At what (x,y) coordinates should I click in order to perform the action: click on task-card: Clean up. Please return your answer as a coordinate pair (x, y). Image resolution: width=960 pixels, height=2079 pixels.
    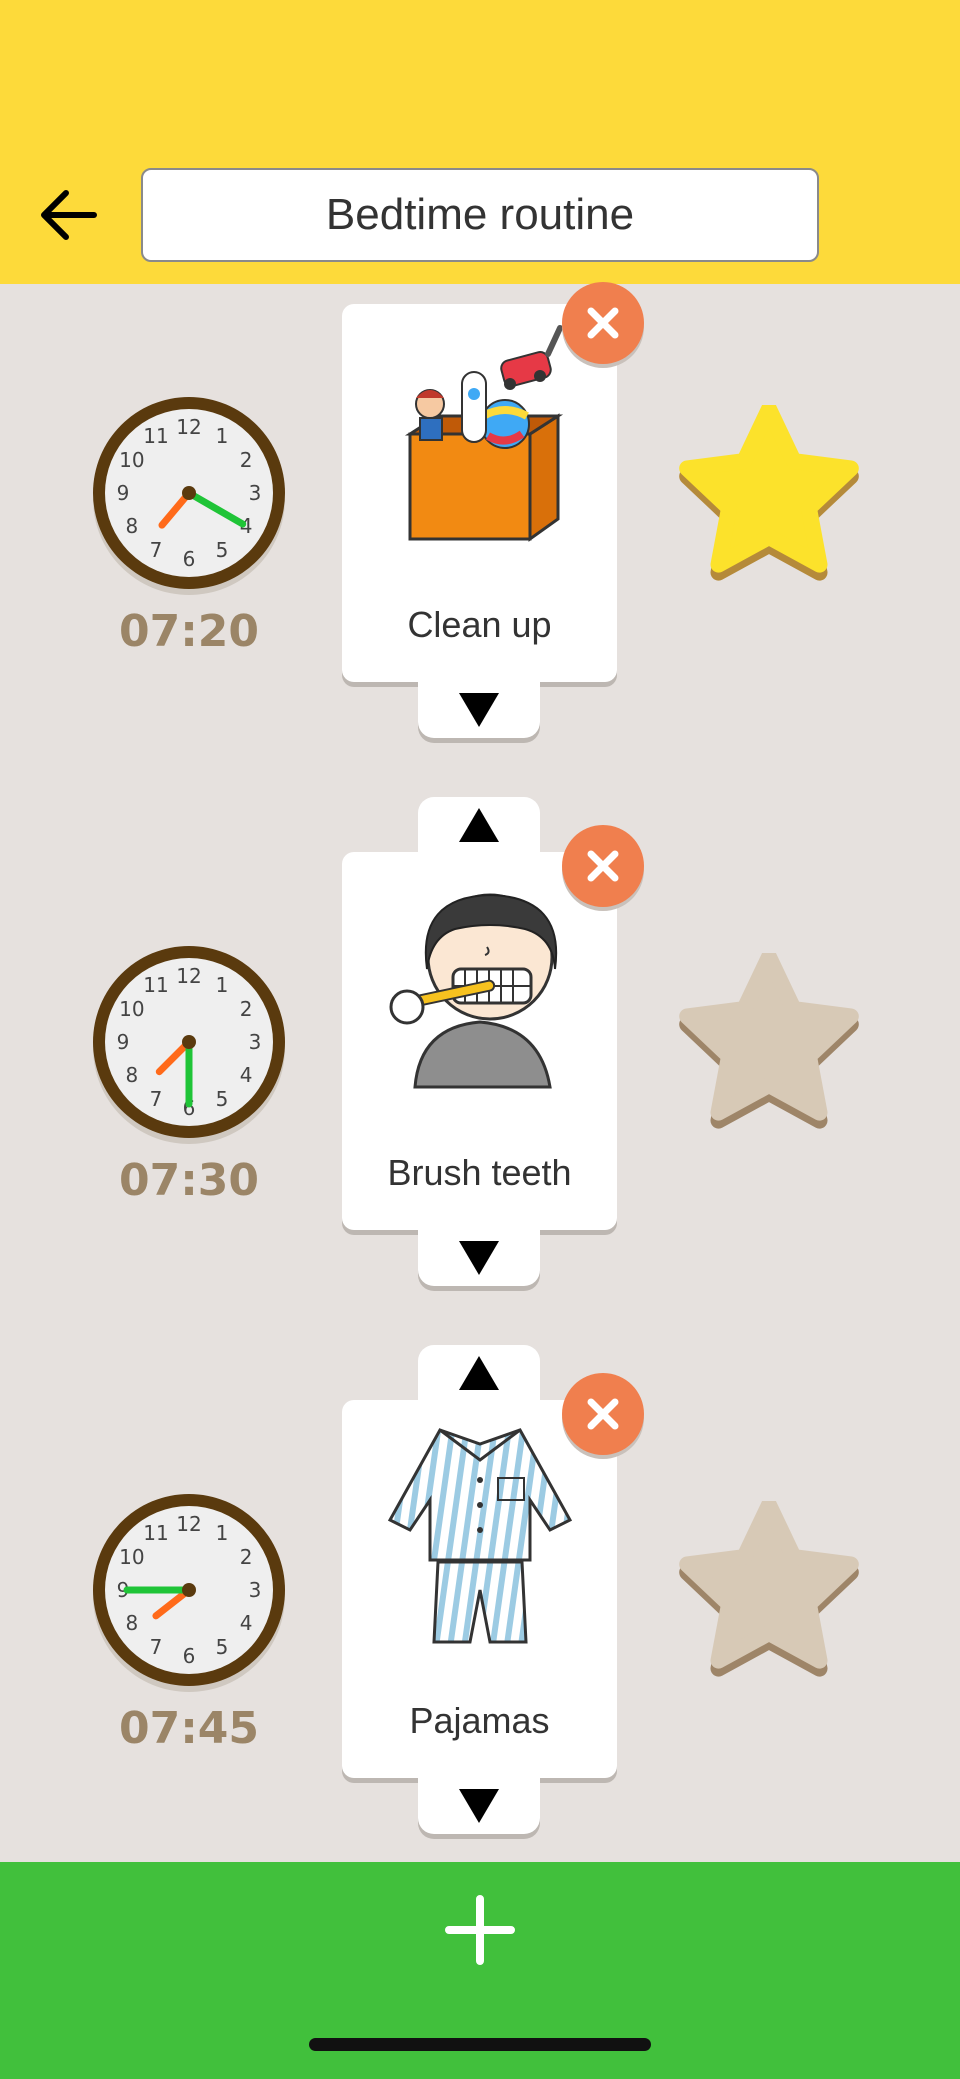
    Looking at the image, I should click on (479, 493).